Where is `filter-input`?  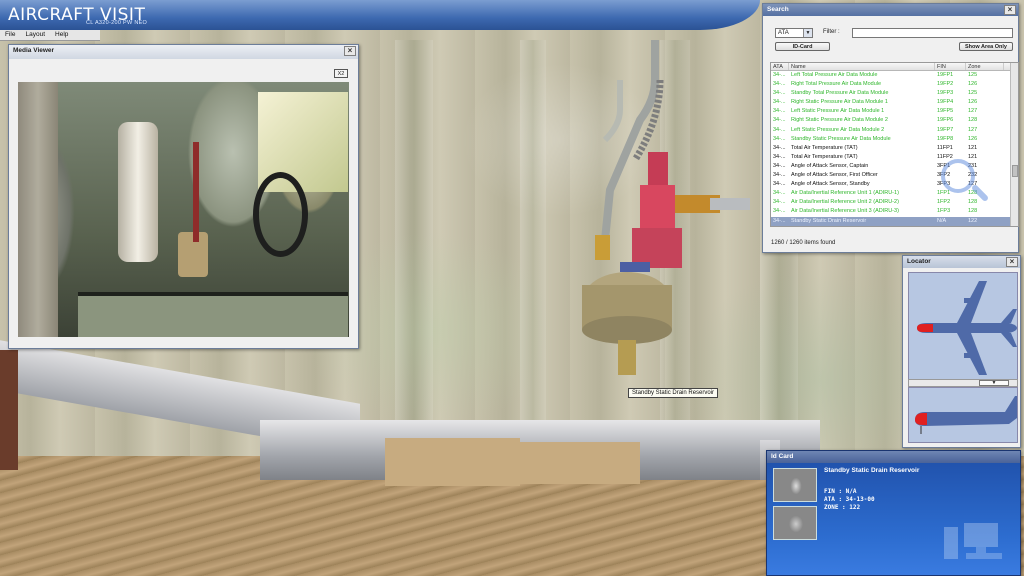 filter-input is located at coordinates (932, 33).